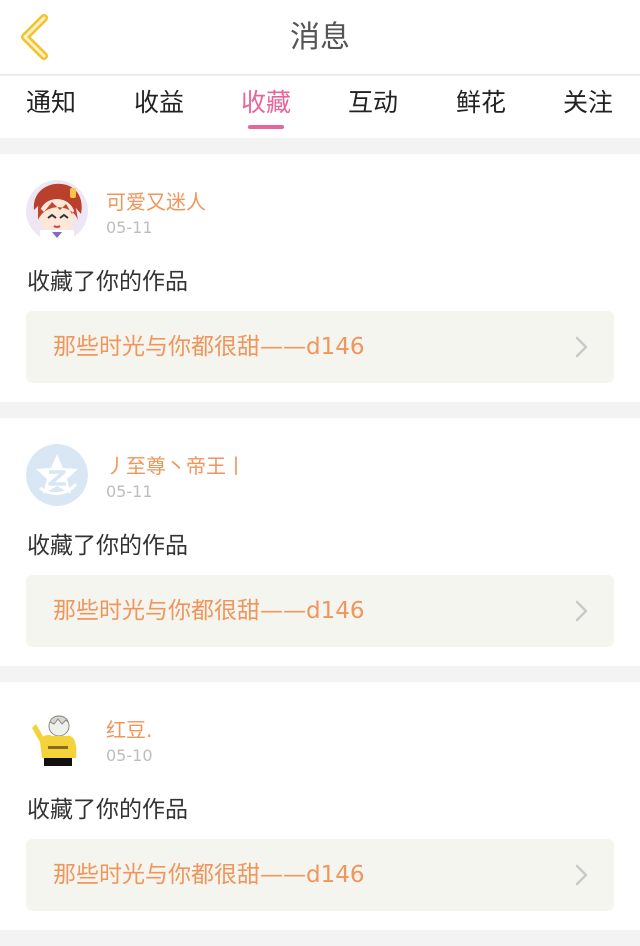  What do you see at coordinates (156, 200) in the screenshot?
I see `username: 可爱又迷人` at bounding box center [156, 200].